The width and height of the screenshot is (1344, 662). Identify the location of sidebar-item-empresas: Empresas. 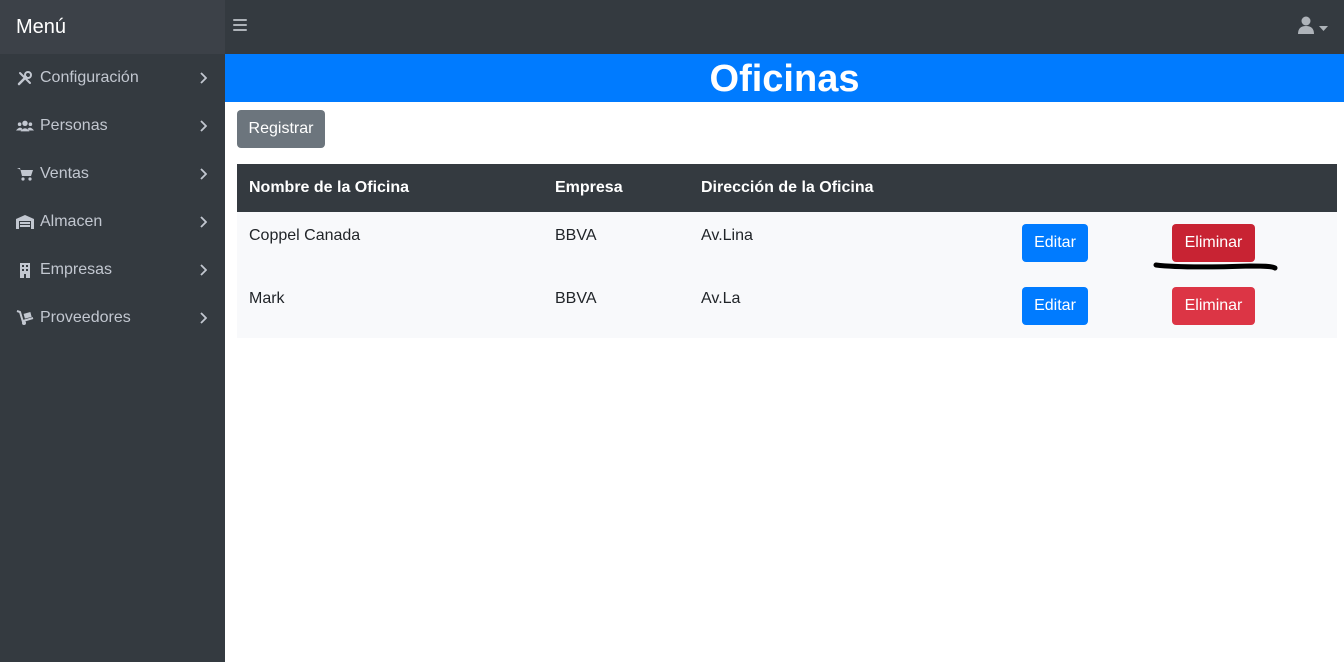
(112, 270).